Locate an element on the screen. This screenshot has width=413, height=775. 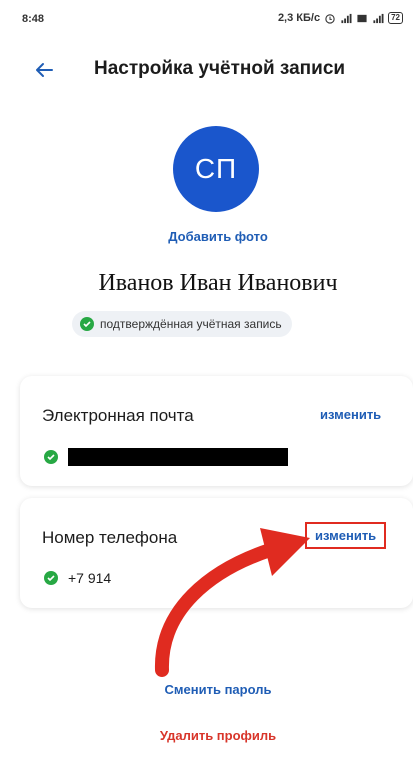
network-speed: 2,3 КБ/с is located at coordinates (299, 18).